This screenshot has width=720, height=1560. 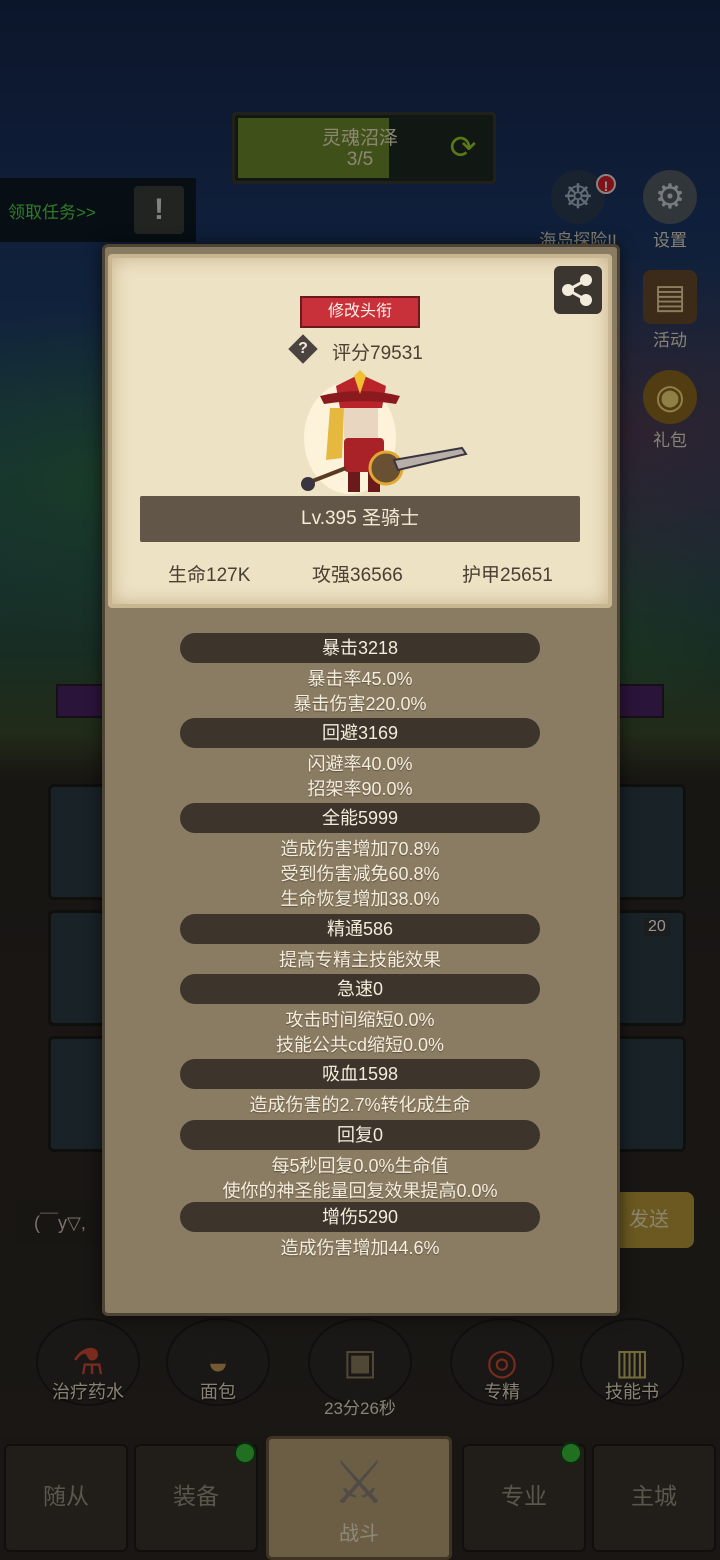 I want to click on edit-title-button: 修改头衔, so click(x=360, y=312).